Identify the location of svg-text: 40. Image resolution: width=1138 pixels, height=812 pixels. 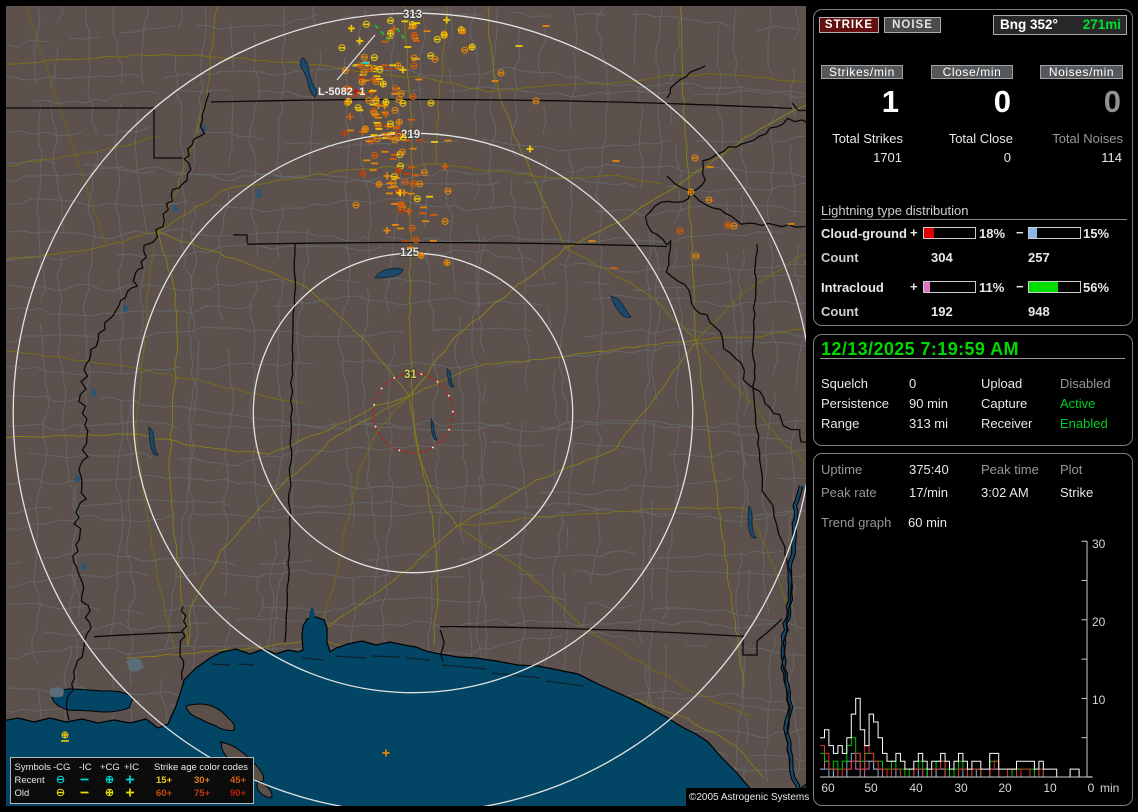
(916, 788).